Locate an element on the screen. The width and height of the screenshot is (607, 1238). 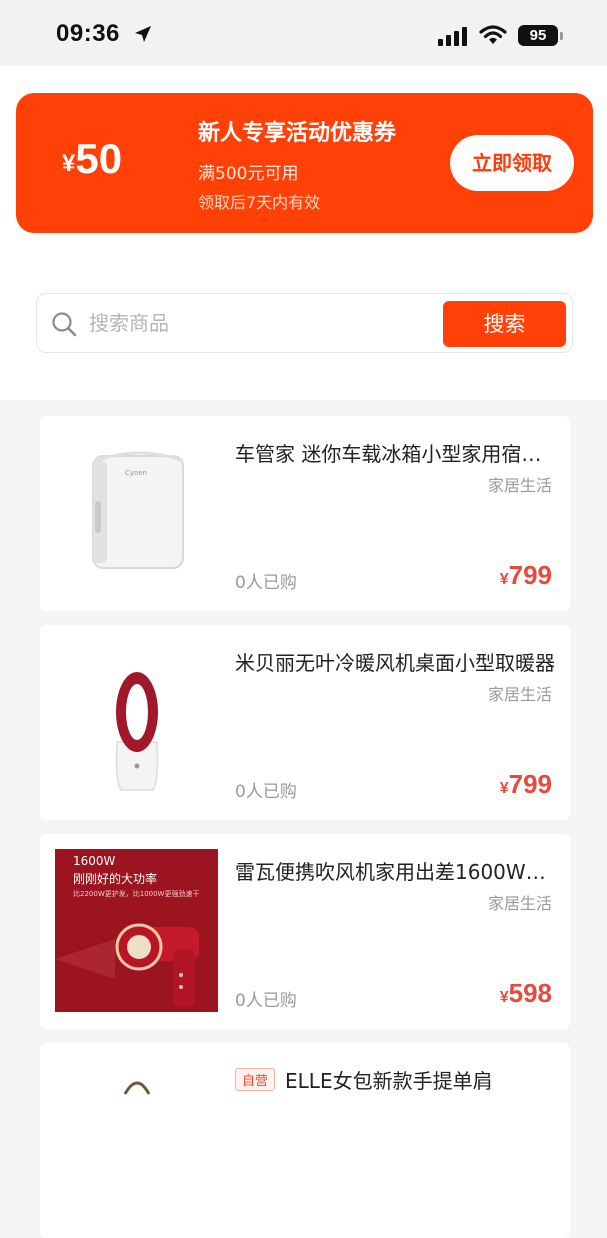
search-input is located at coordinates (259, 323).